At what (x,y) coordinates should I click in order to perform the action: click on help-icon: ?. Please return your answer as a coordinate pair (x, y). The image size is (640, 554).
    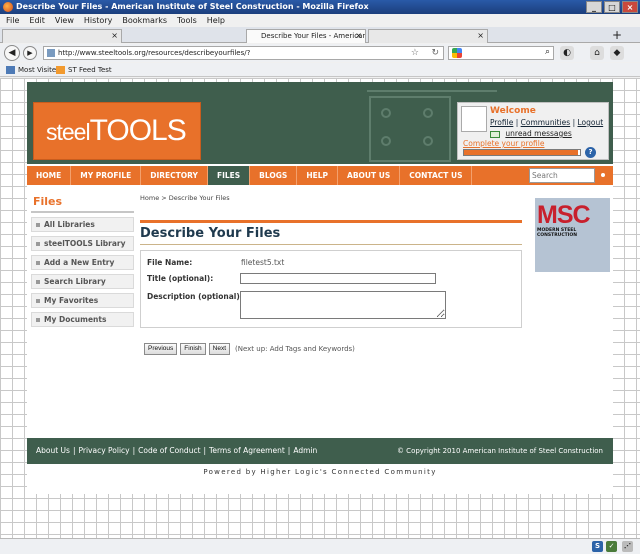
    Looking at the image, I should click on (590, 152).